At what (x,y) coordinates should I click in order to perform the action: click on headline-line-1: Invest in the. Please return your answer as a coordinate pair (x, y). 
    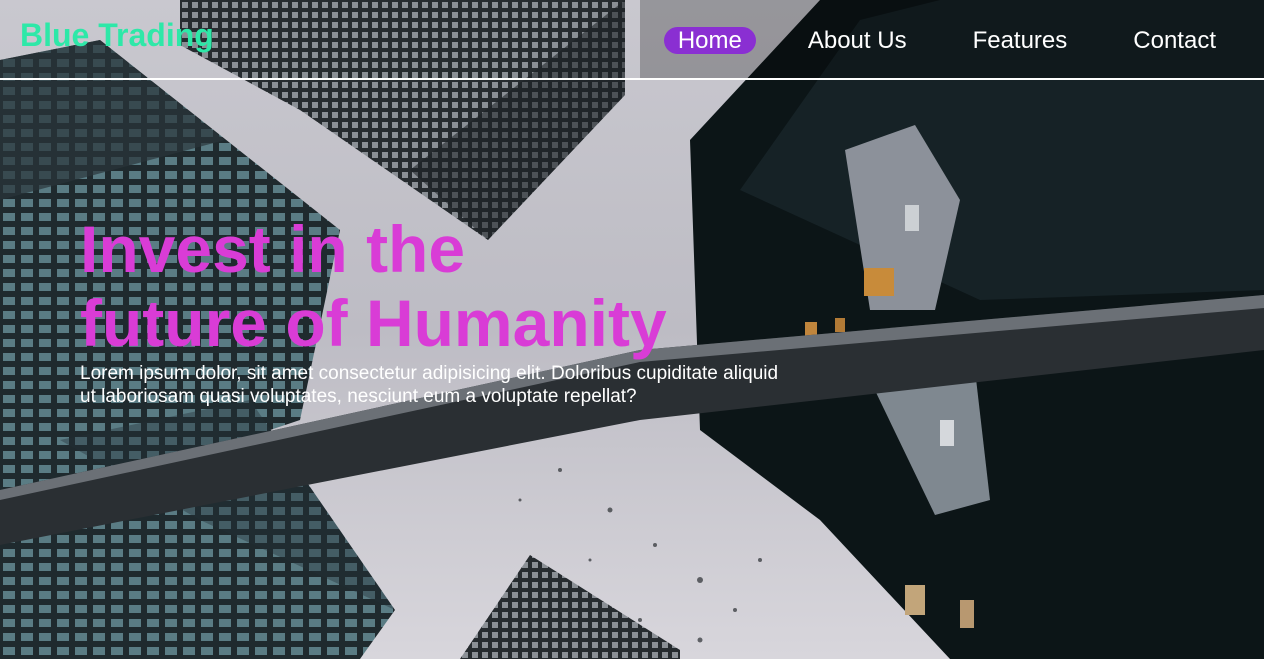
    Looking at the image, I should click on (273, 249).